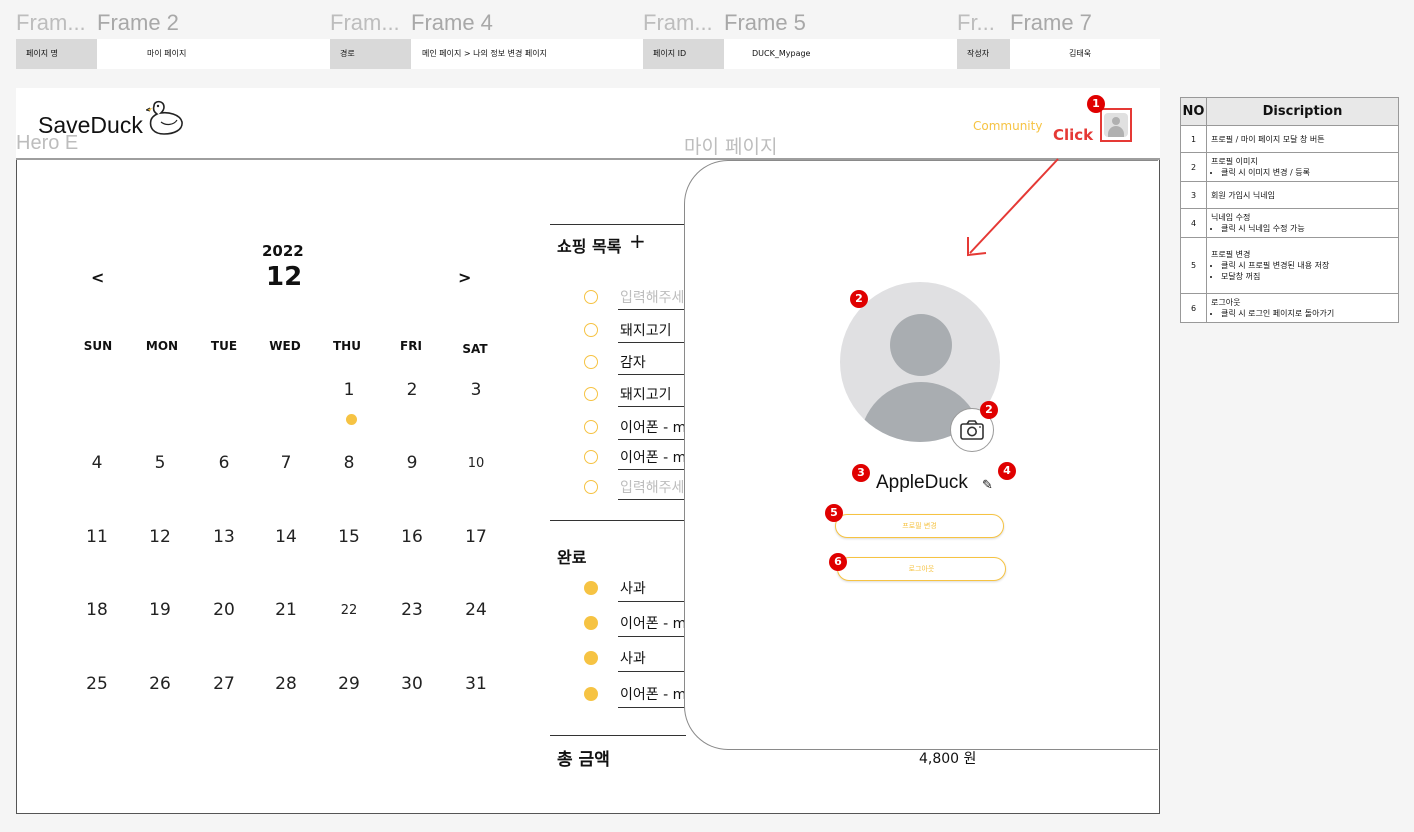 The image size is (1414, 832). Describe the element at coordinates (583, 760) in the screenshot. I see `total-label: 총 금액` at that location.